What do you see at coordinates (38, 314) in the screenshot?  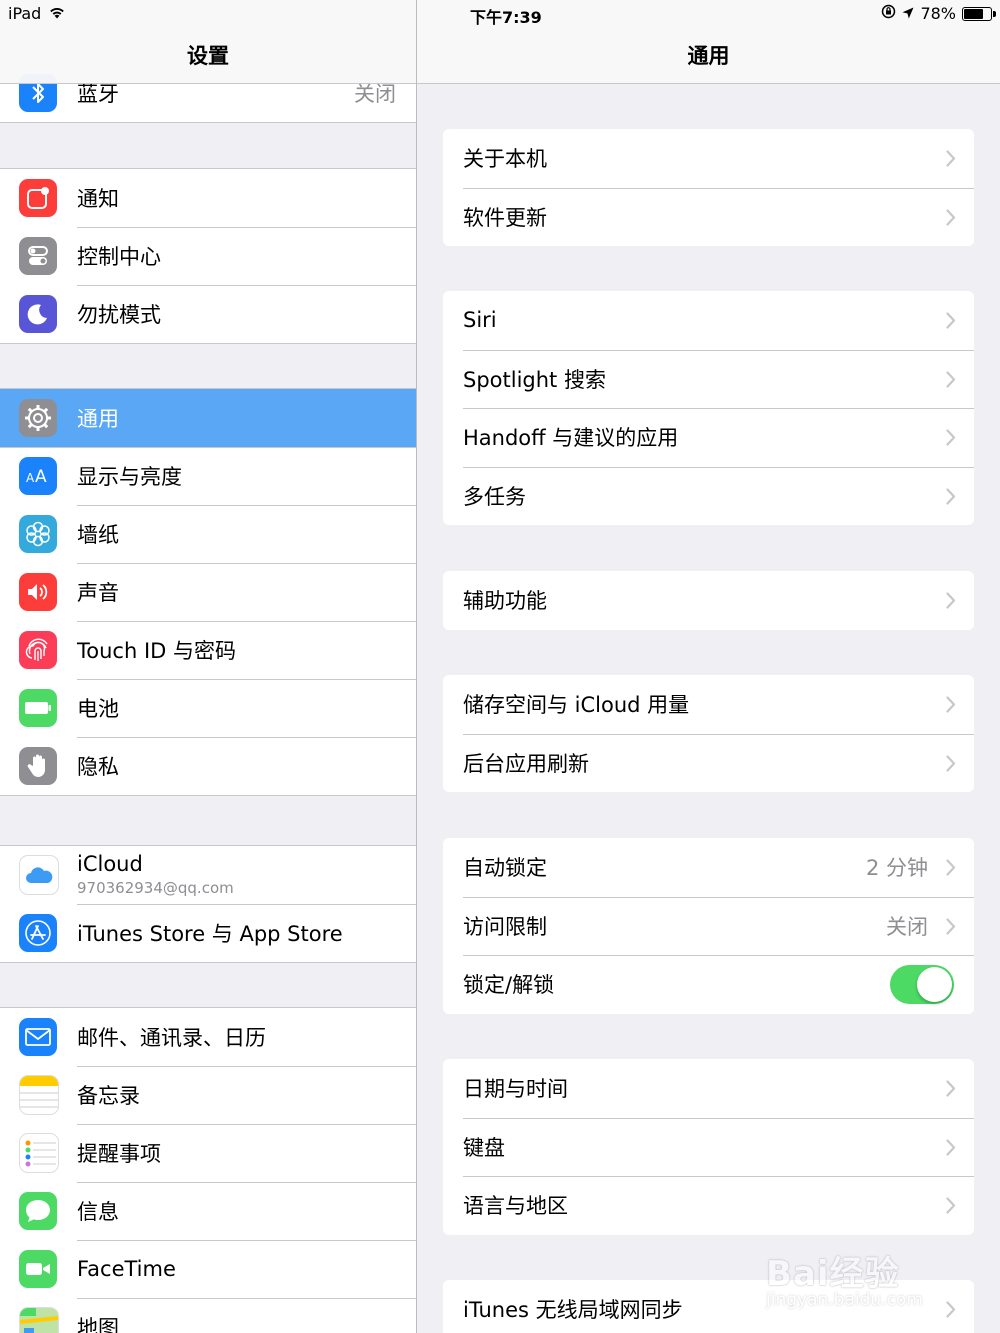 I see `moon-icon` at bounding box center [38, 314].